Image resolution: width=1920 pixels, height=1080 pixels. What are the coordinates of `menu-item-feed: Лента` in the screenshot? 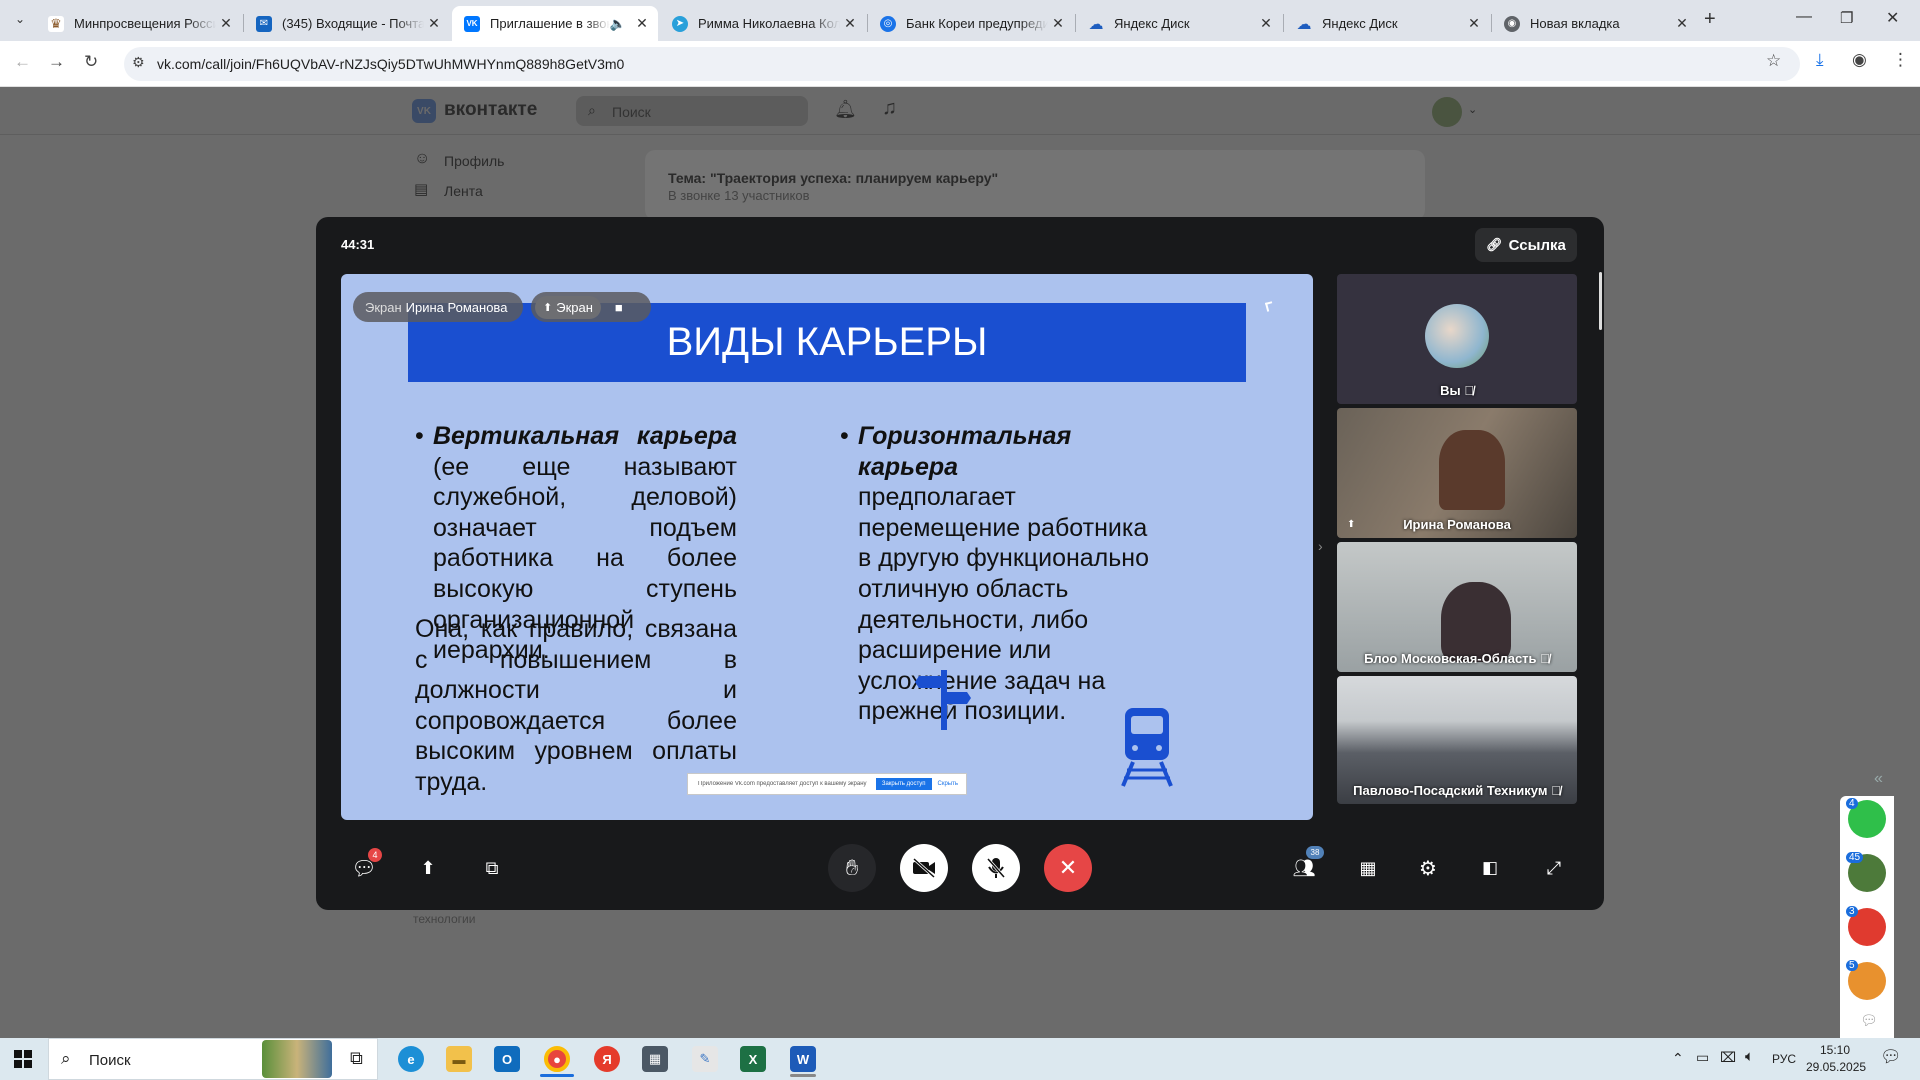 It's located at (463, 191).